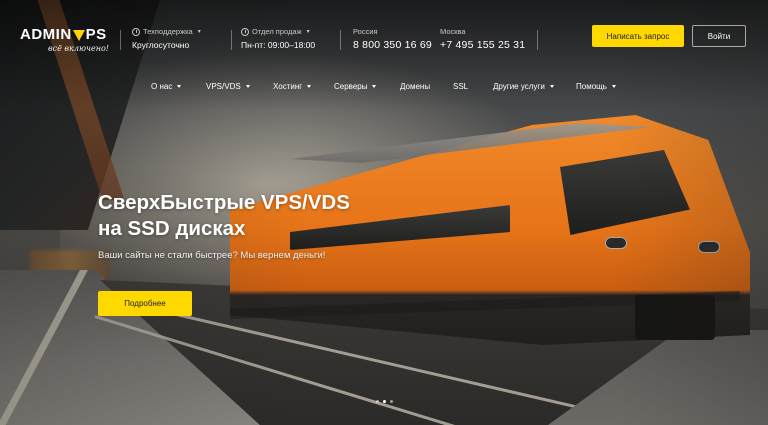  I want to click on logo-text-end: PS, so click(96, 34).